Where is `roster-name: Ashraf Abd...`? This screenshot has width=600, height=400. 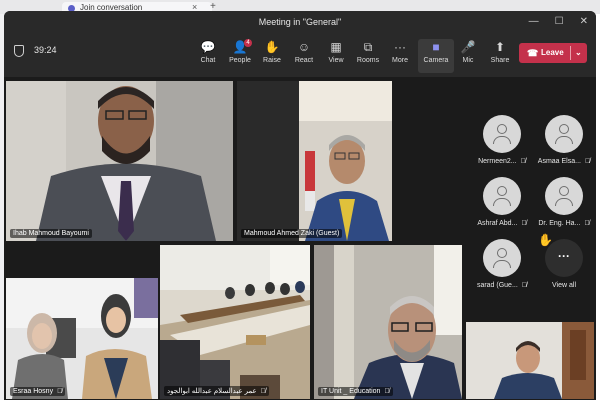 roster-name: Ashraf Abd... is located at coordinates (497, 223).